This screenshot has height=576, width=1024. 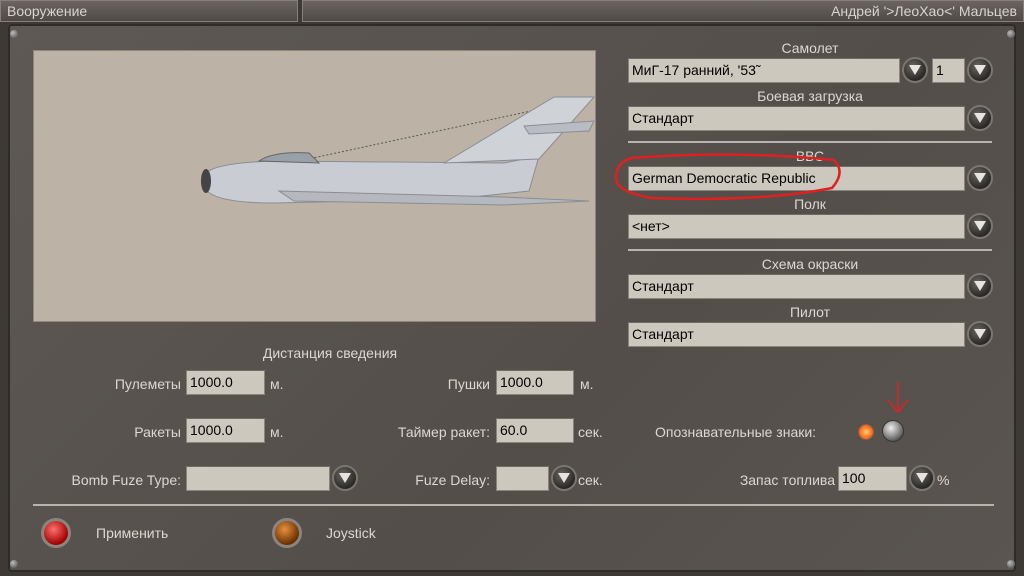 What do you see at coordinates (787, 480) in the screenshot?
I see `fuel-label: Запас топлива` at bounding box center [787, 480].